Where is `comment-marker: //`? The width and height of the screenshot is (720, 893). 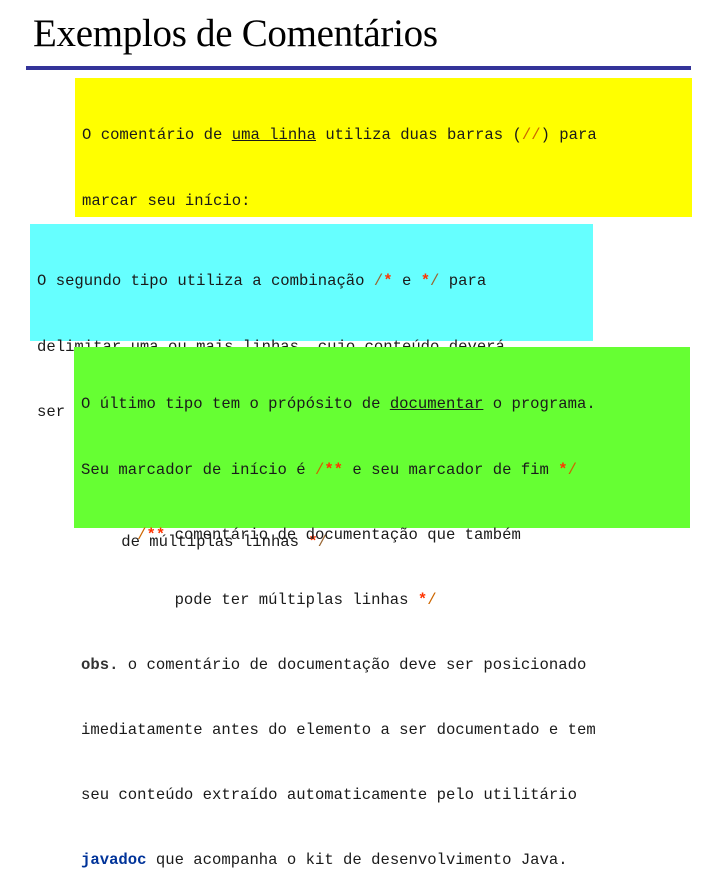 comment-marker: // is located at coordinates (531, 135).